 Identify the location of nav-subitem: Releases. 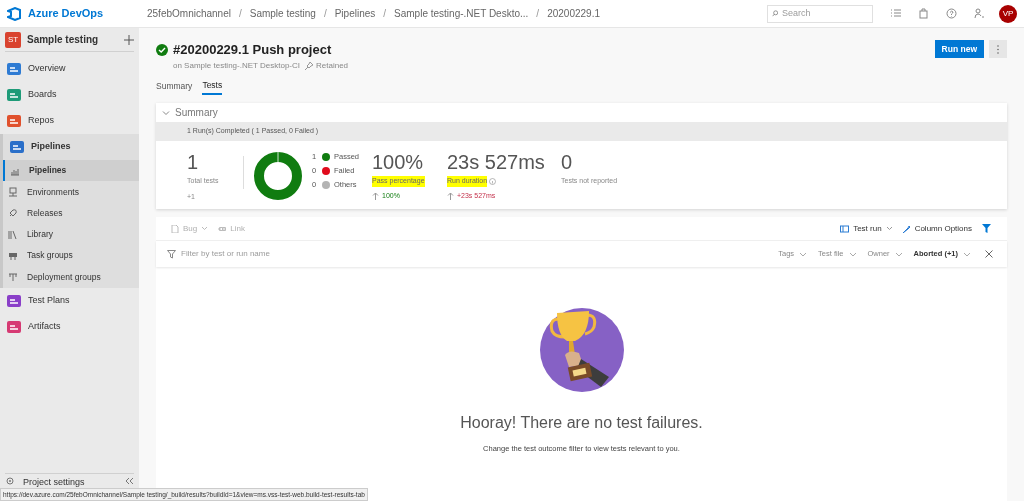
(71, 213).